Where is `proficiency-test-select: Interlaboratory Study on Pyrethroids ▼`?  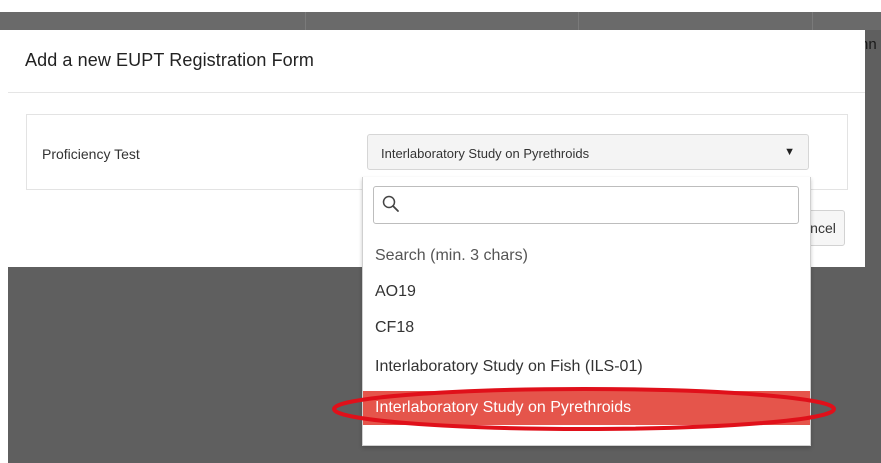
proficiency-test-select: Interlaboratory Study on Pyrethroids ▼ is located at coordinates (588, 152).